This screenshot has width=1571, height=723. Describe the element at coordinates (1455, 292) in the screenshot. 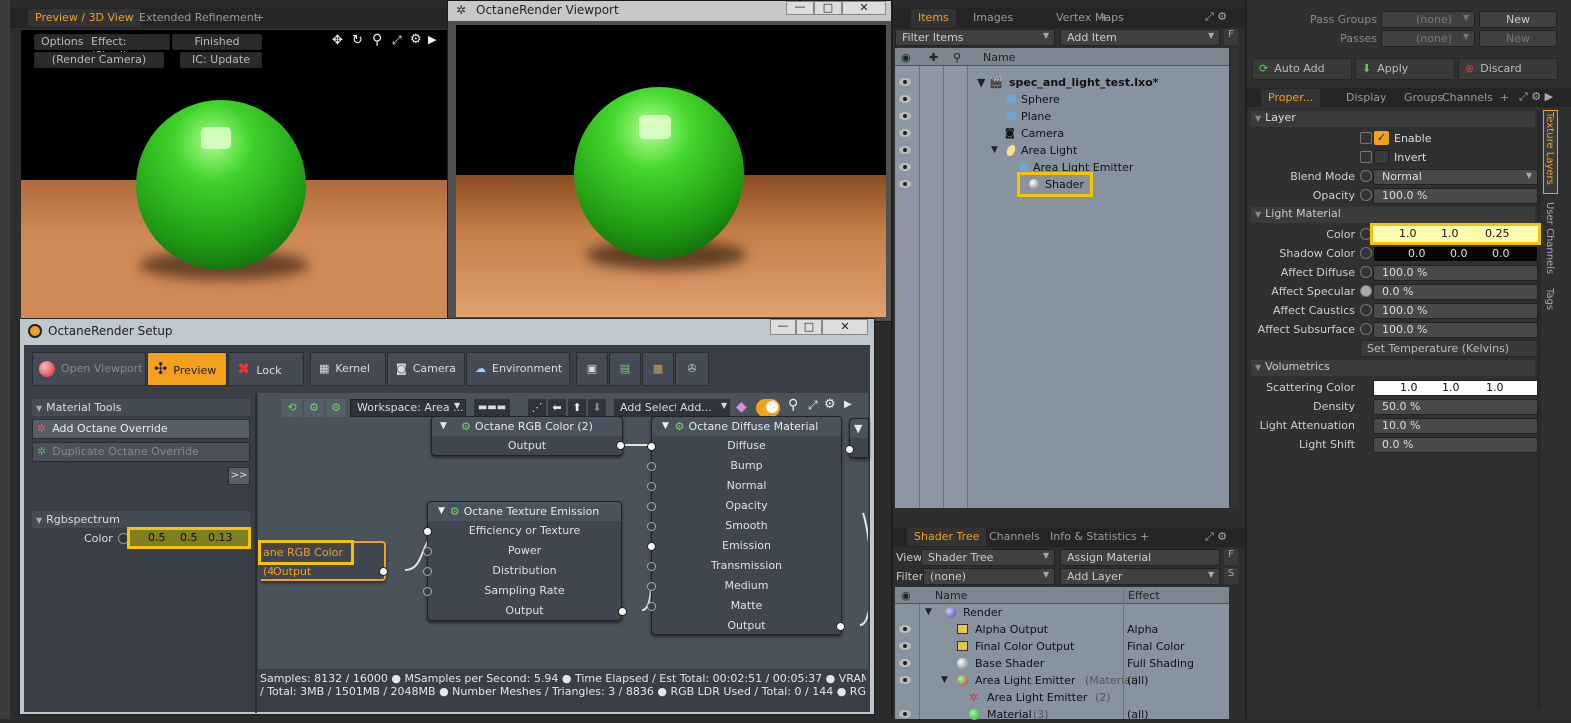

I see `affect-specular-field: 0.0 %` at that location.